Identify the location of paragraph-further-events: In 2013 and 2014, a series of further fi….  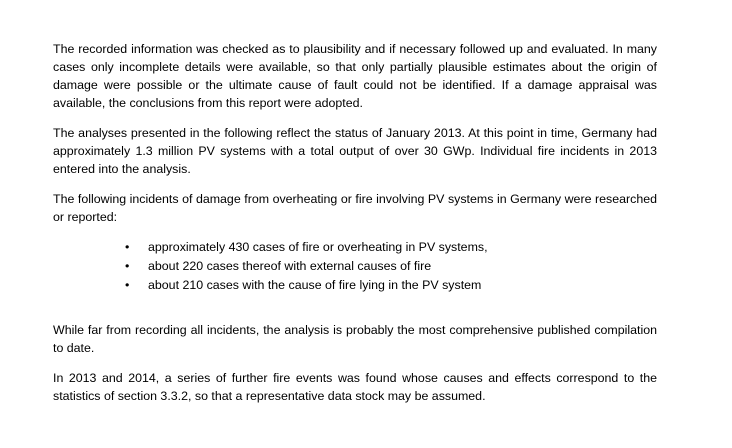
(355, 387).